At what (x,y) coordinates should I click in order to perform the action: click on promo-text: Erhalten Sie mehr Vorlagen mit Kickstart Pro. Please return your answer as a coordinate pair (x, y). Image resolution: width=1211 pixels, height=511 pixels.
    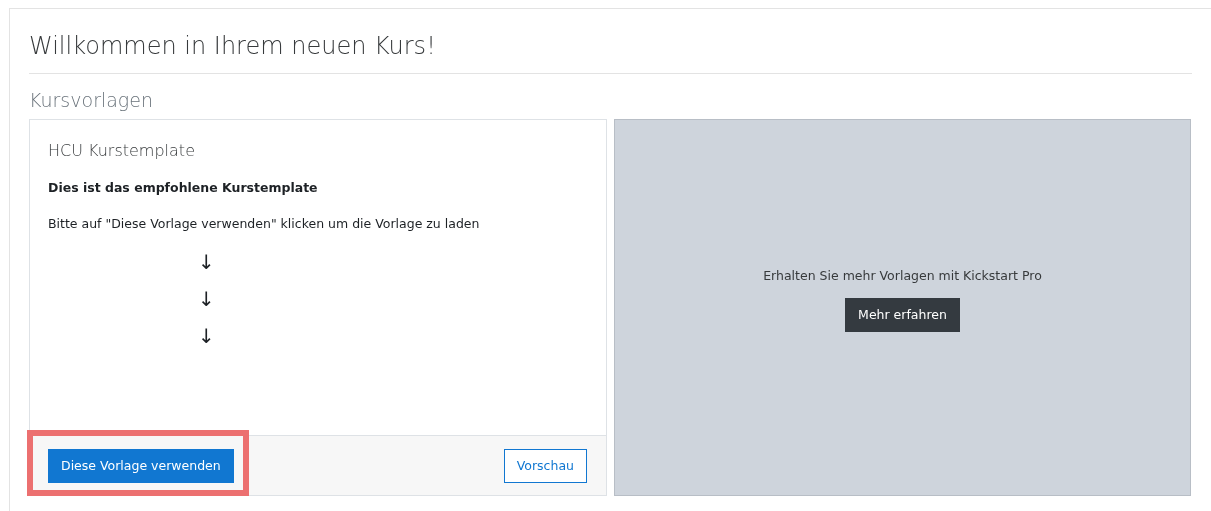
    Looking at the image, I should click on (902, 275).